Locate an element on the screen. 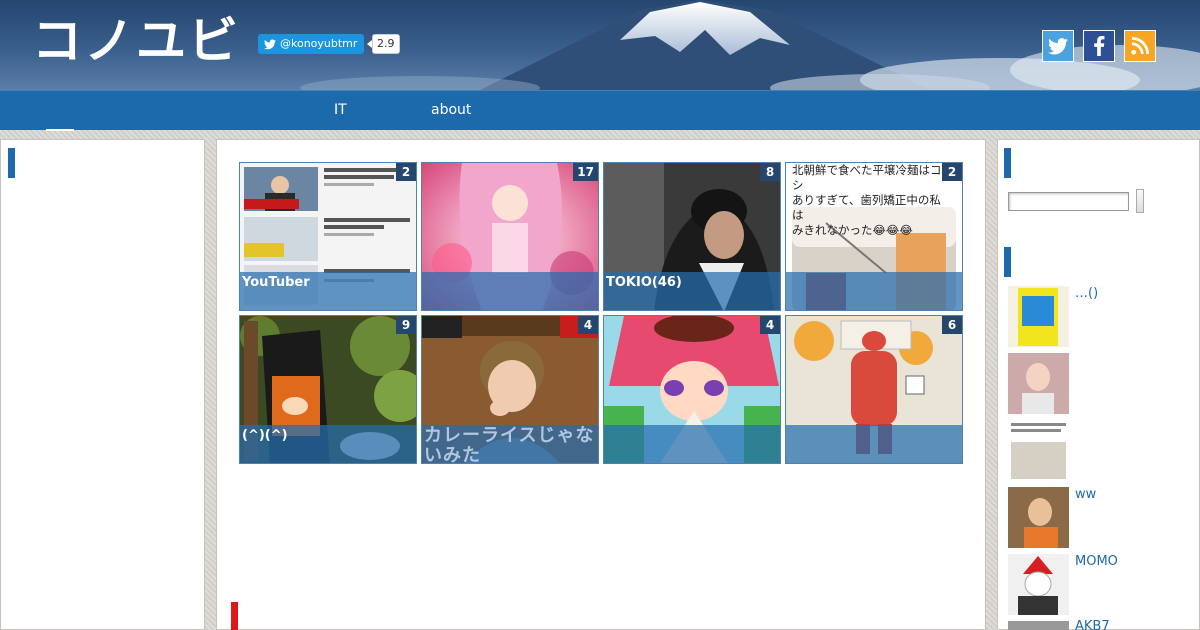 The height and width of the screenshot is (630, 1200). twitter-icon is located at coordinates (1058, 45).